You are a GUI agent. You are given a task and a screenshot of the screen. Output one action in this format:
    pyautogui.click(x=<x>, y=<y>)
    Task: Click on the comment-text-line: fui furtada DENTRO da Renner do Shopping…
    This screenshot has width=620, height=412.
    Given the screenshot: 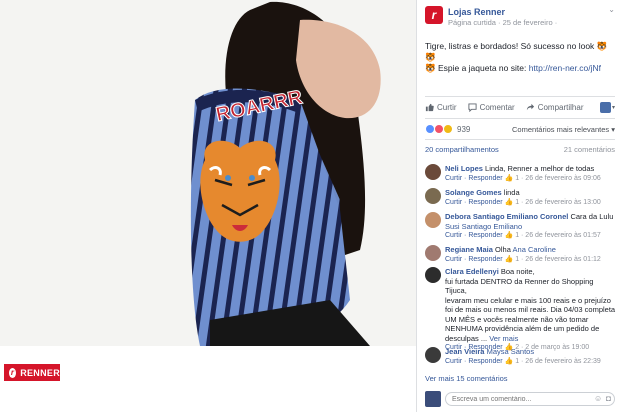 What is the action you would take?
    pyautogui.click(x=519, y=286)
    